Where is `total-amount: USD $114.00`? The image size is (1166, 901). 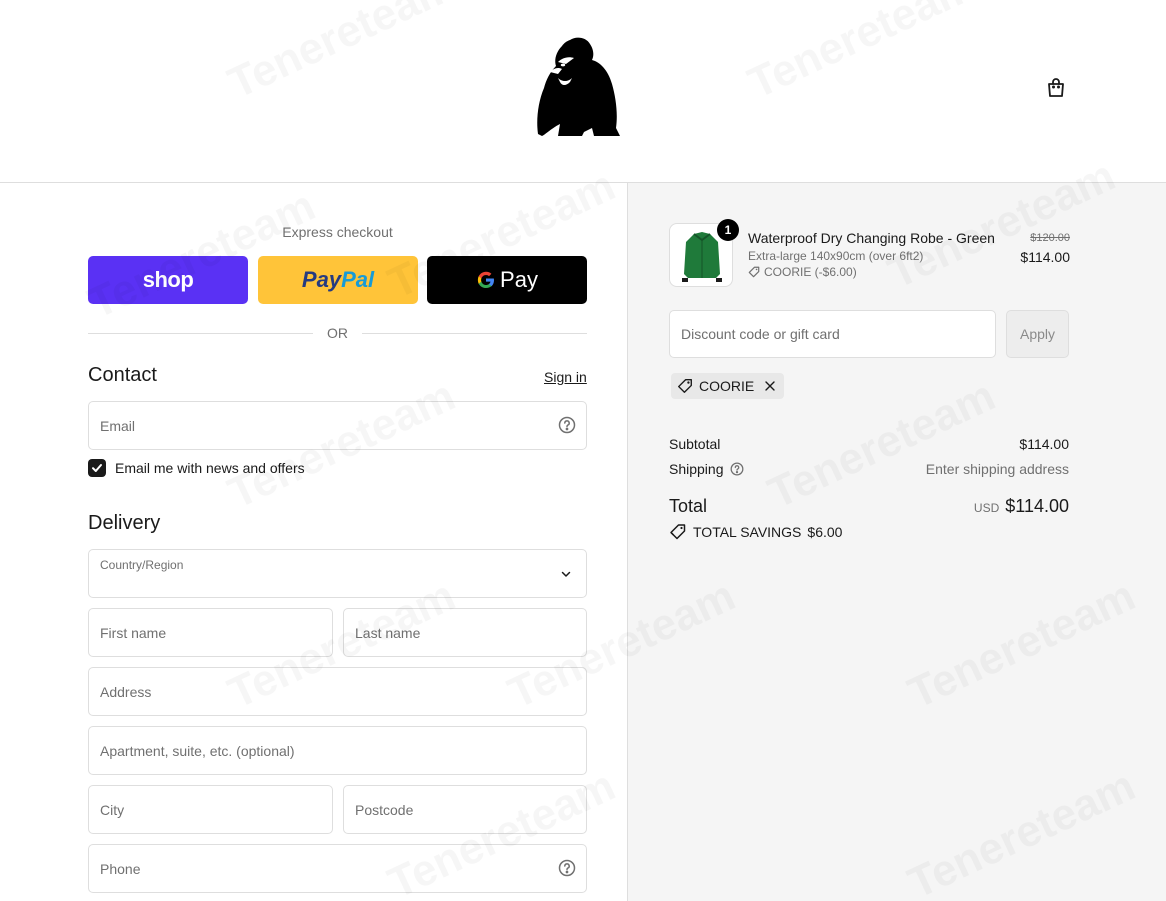 total-amount: USD $114.00 is located at coordinates (1021, 506).